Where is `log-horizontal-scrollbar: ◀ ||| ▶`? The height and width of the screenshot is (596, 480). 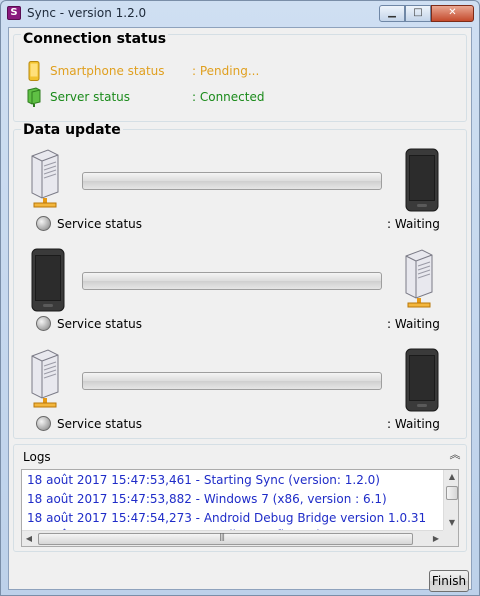
log-horizontal-scrollbar: ◀ ||| ▶ is located at coordinates (232, 538).